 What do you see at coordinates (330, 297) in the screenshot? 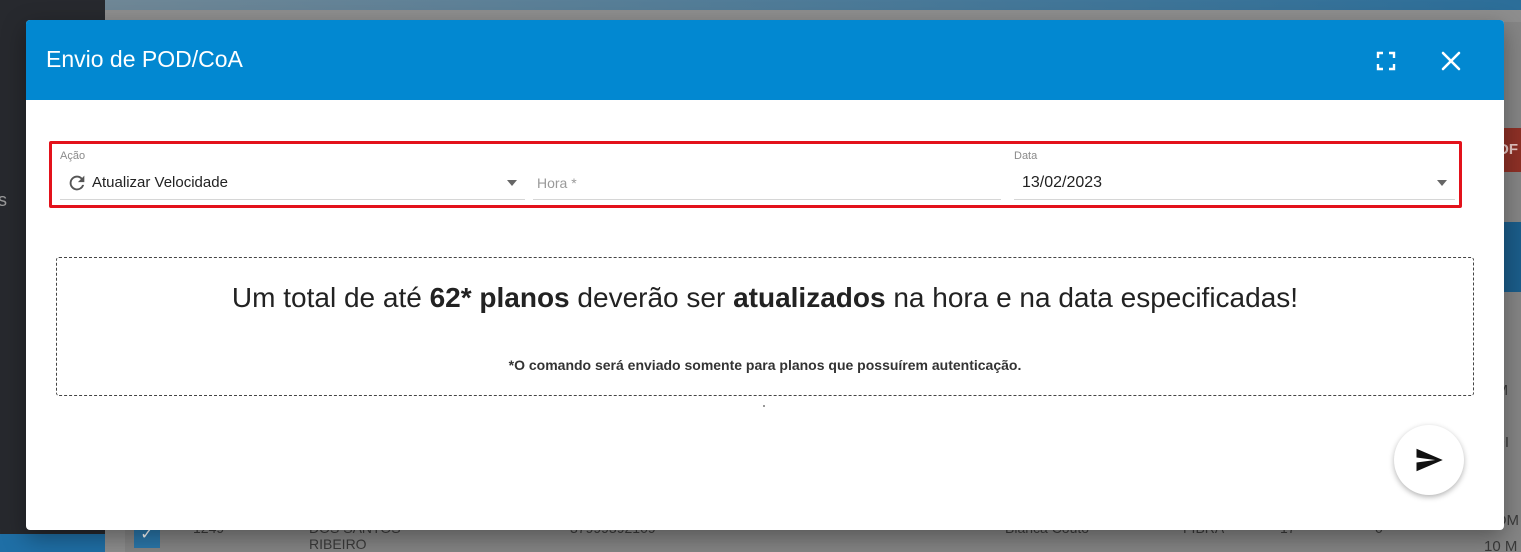
I see `info-text: Um total de até` at bounding box center [330, 297].